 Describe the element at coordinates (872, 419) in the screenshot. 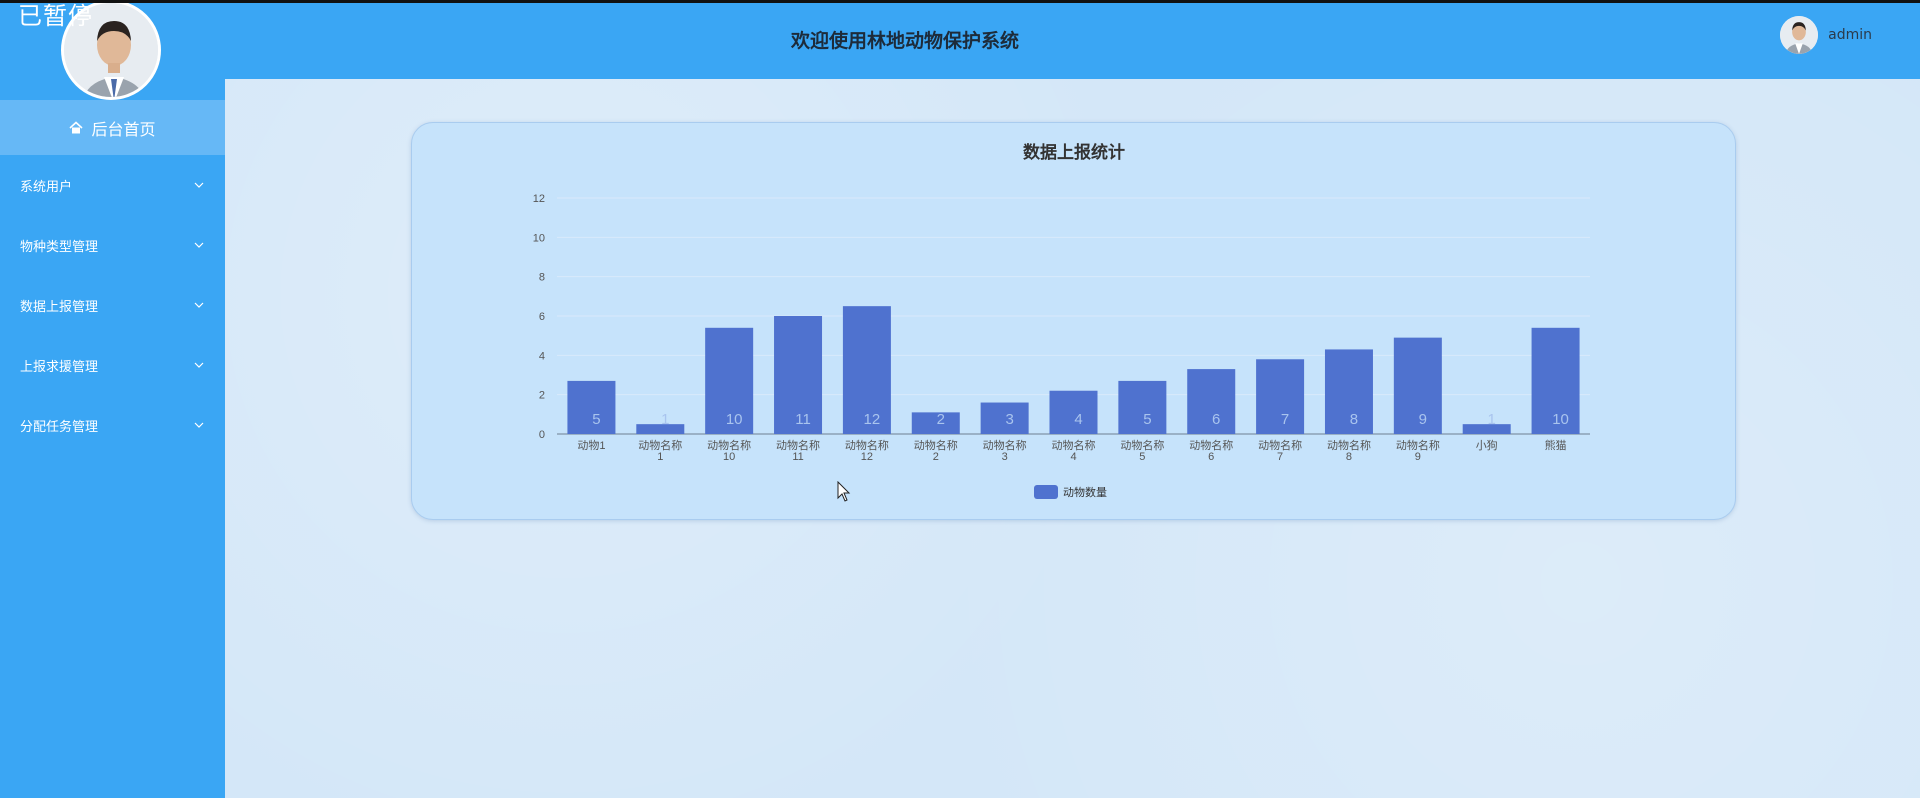

I see `bar-data-label: 12` at that location.